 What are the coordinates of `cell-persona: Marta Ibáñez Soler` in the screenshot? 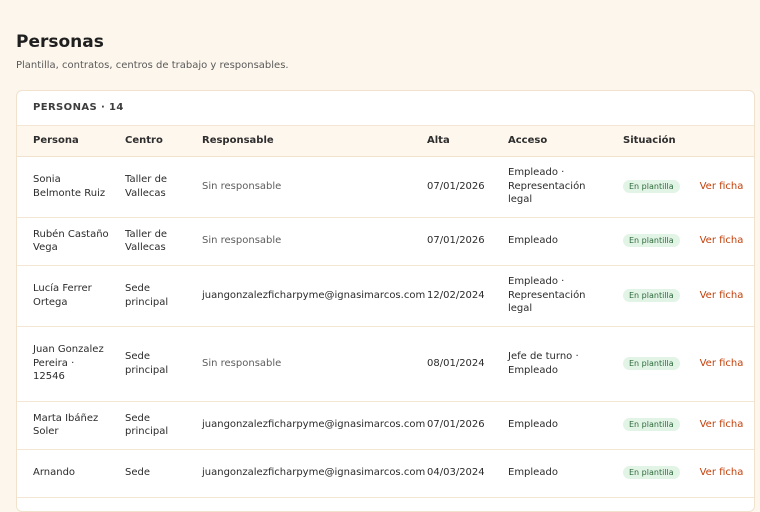 It's located at (63, 425).